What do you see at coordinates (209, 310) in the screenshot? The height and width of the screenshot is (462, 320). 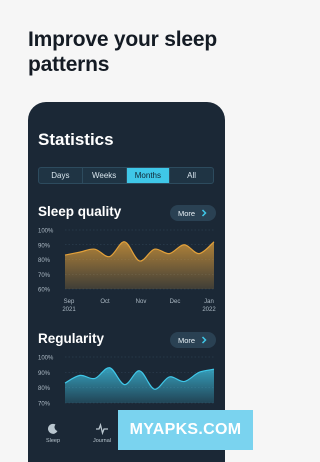 I see `sleep-quality-x-tick-label: 2022` at bounding box center [209, 310].